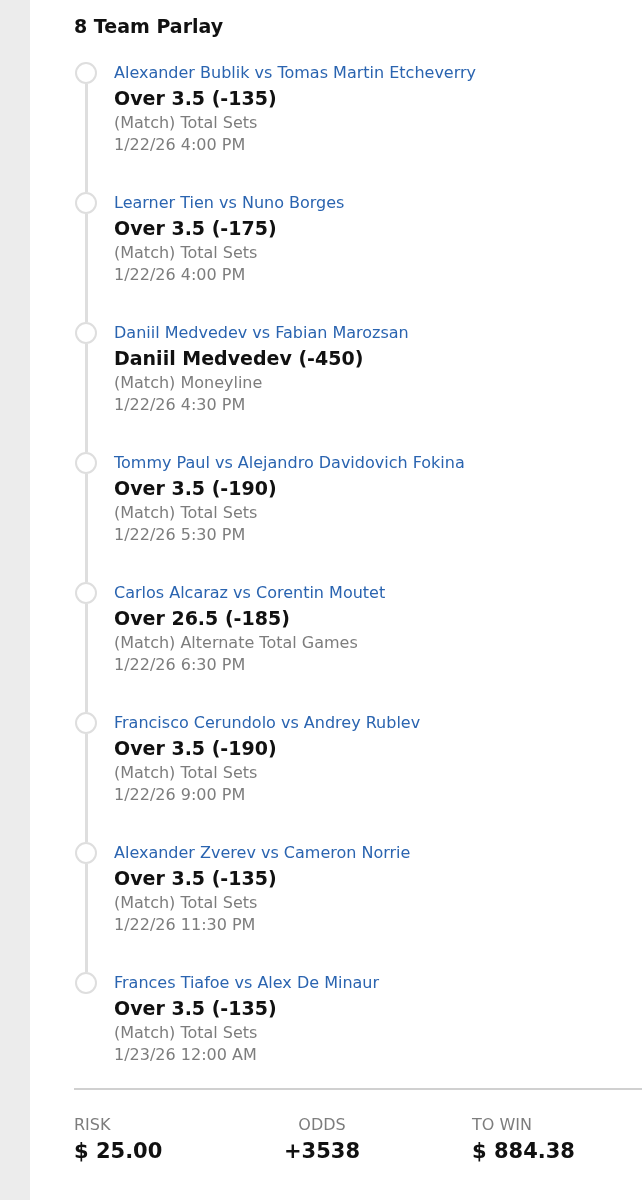  I want to click on selection-text: Daniil Medvedev (-450), so click(239, 358).